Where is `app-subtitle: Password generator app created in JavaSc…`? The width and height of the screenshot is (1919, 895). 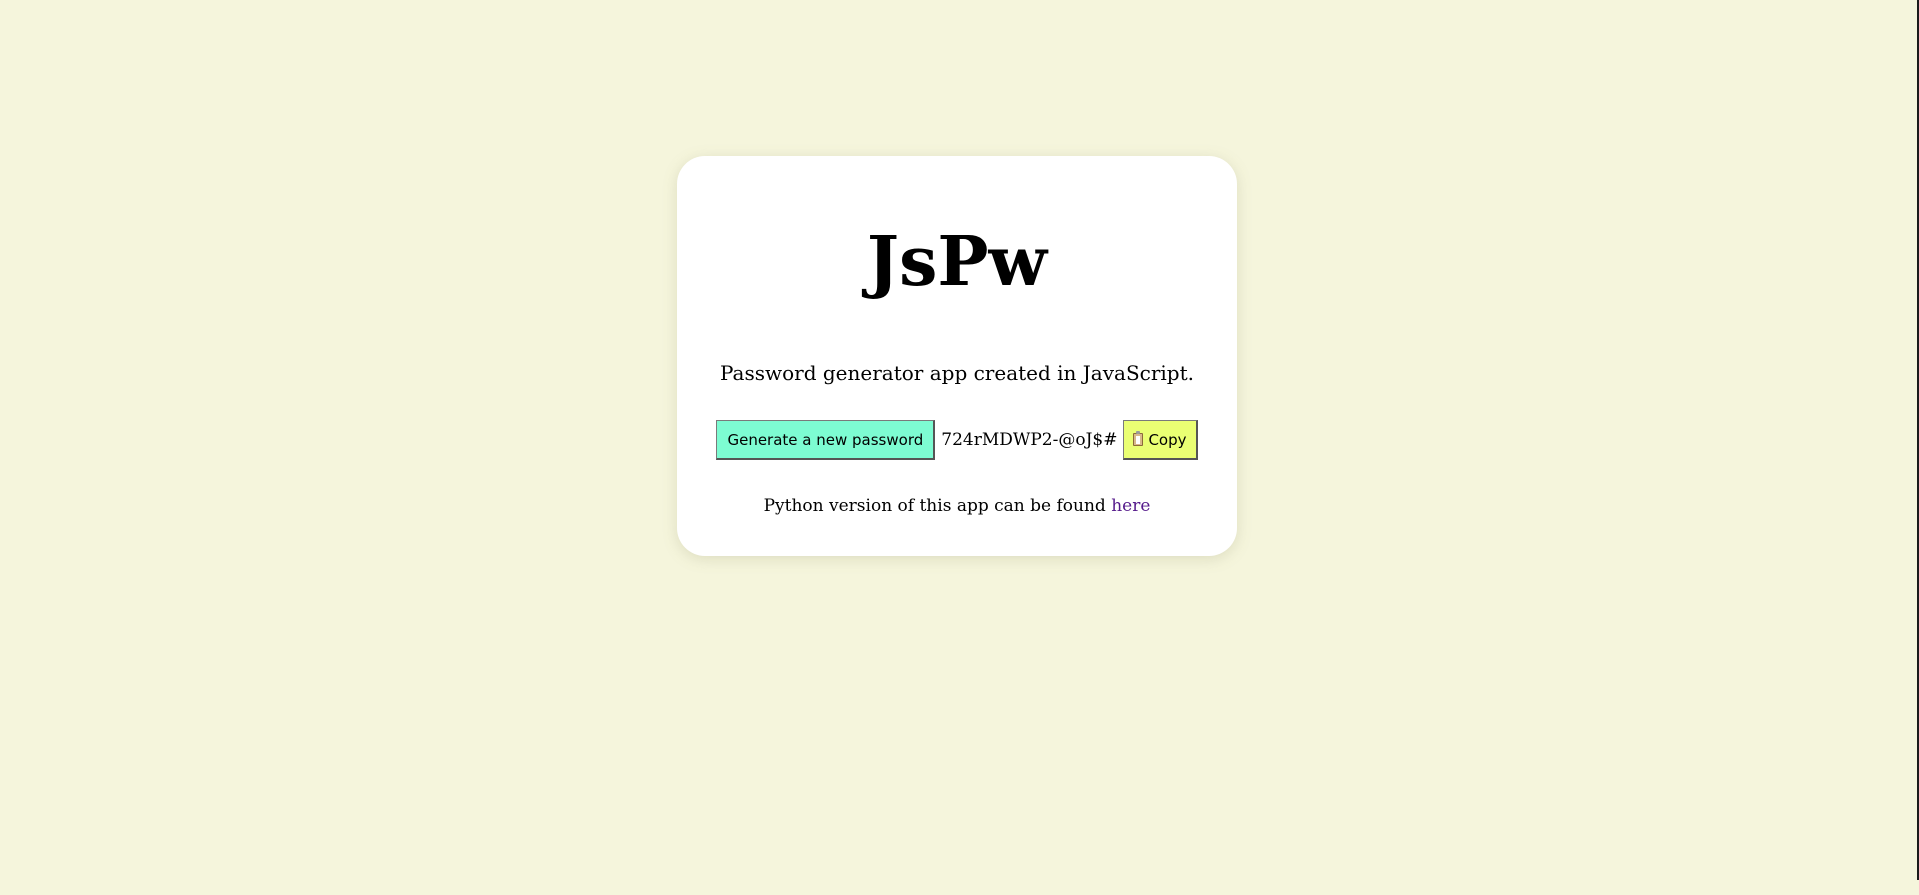
app-subtitle: Password generator app created in JavaSc… is located at coordinates (957, 373).